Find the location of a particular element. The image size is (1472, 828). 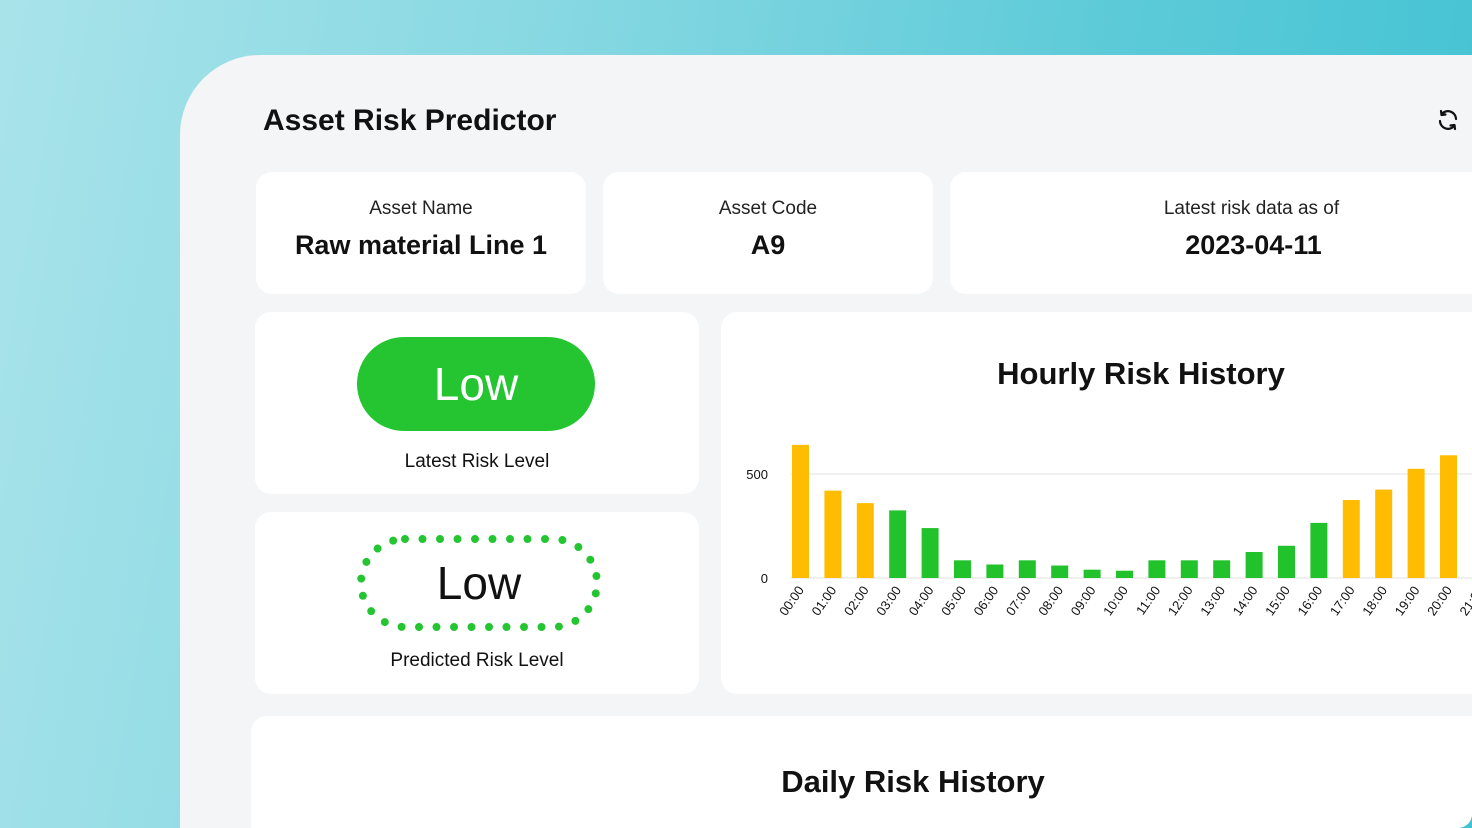

x-tick-label: 08:00 is located at coordinates (1050, 600).